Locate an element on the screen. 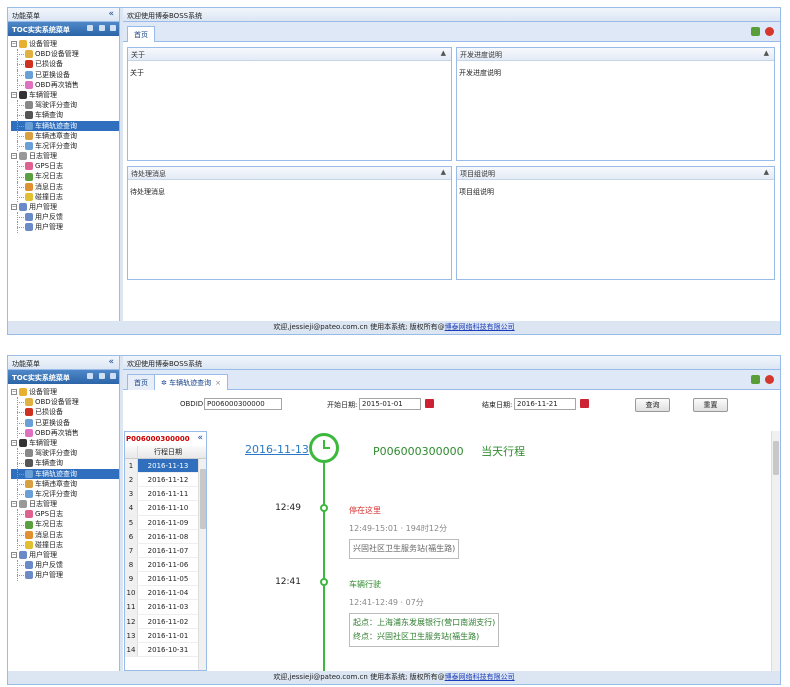 The width and height of the screenshot is (790, 687). timeline-date: 2016-11-13 is located at coordinates (277, 449).